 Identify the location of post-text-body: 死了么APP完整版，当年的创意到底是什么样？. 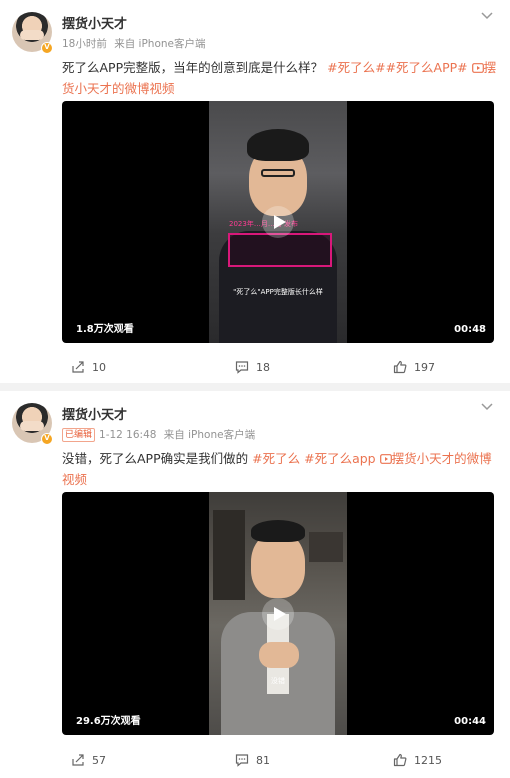
(193, 67).